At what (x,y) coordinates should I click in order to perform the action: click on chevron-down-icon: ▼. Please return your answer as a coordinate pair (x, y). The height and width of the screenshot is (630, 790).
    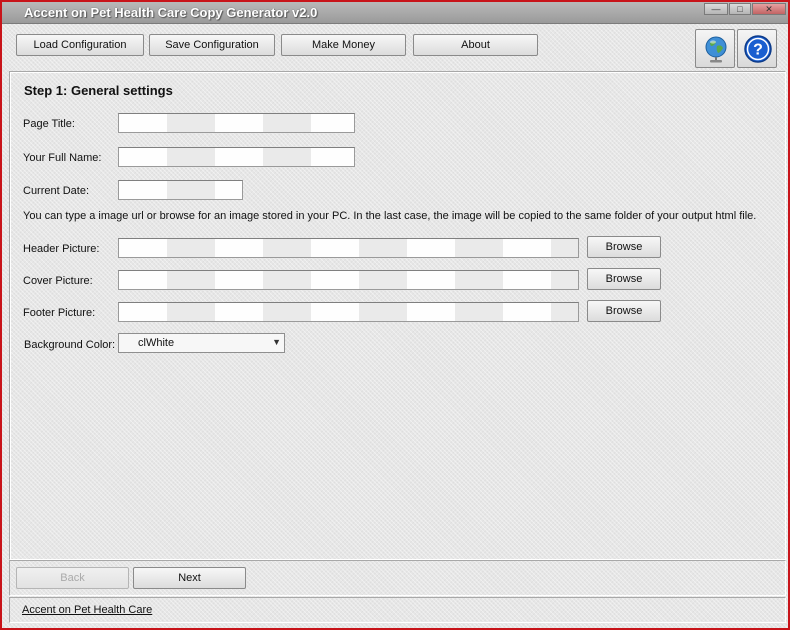
    Looking at the image, I should click on (276, 342).